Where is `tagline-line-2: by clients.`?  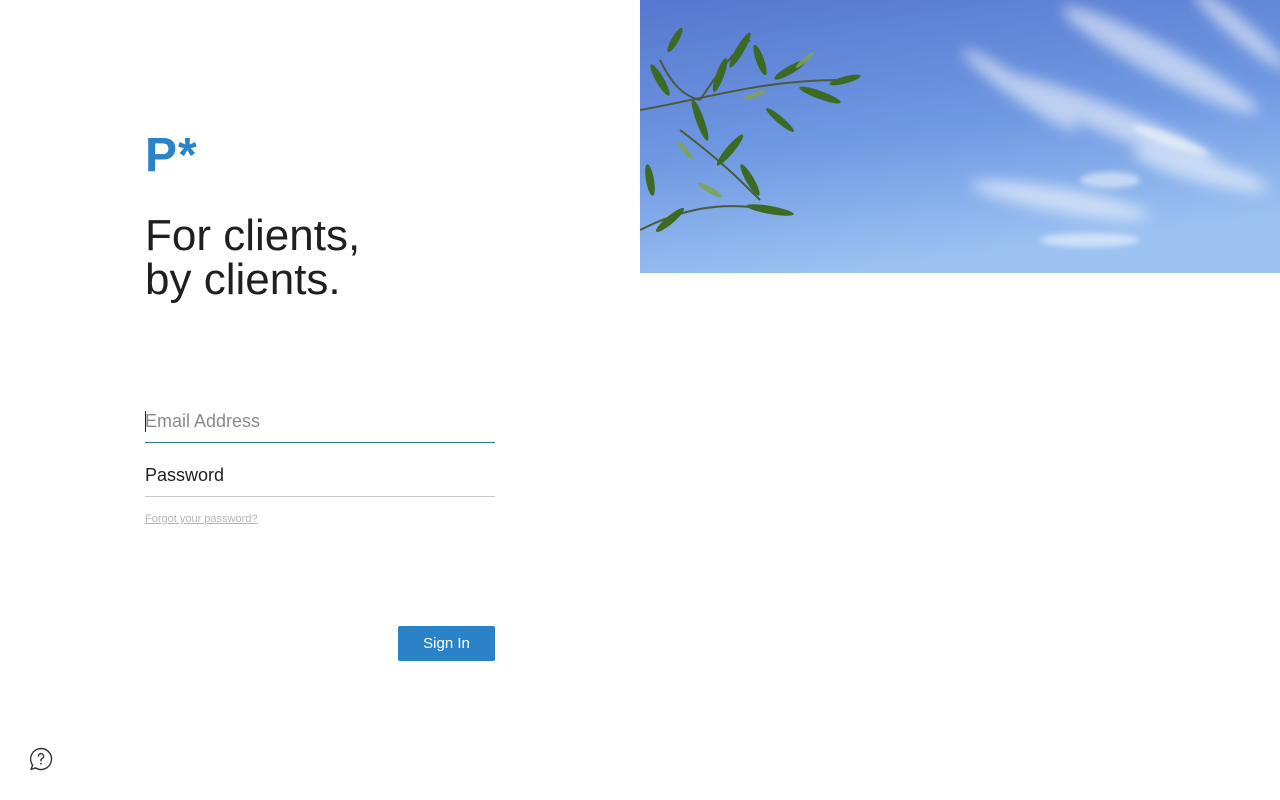
tagline-line-2: by clients. is located at coordinates (243, 279).